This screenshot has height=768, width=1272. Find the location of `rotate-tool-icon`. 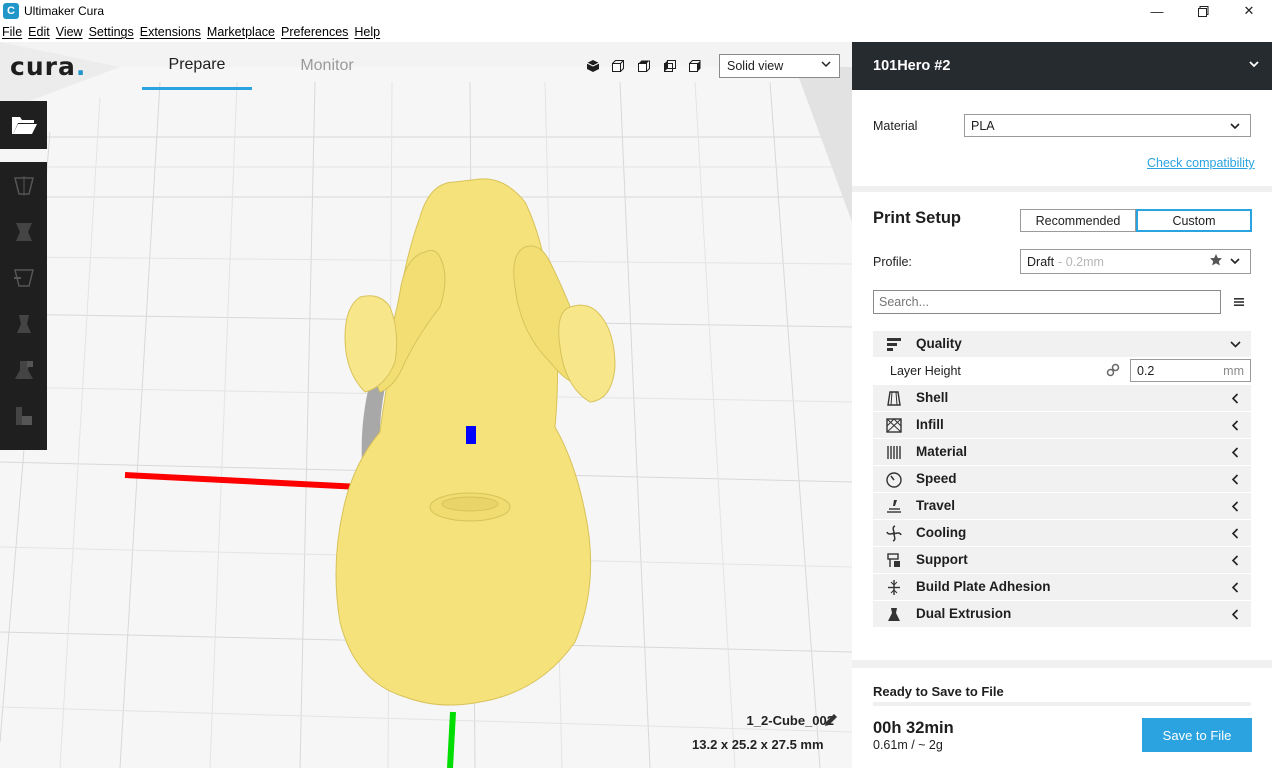

rotate-tool-icon is located at coordinates (23, 278).